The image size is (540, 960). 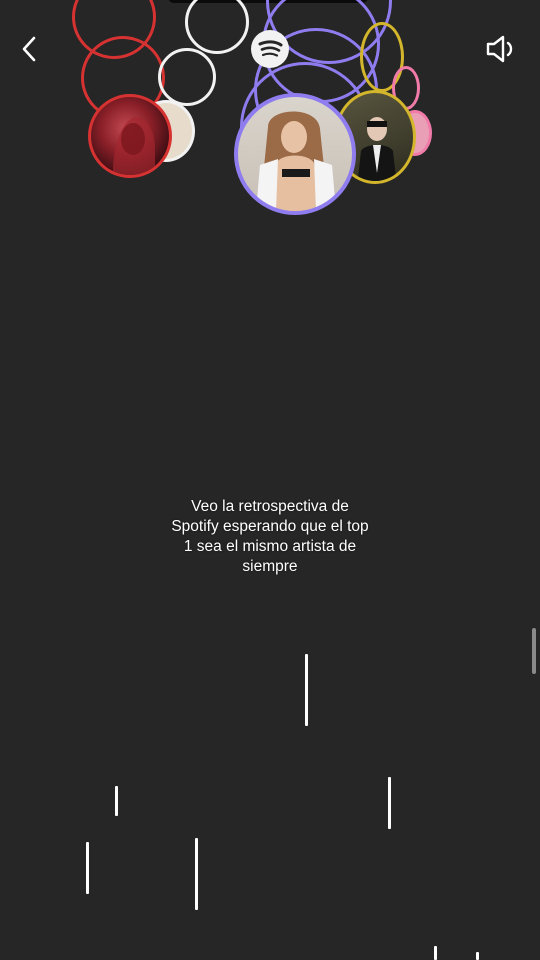 I want to click on scroll-indicator, so click(x=534, y=651).